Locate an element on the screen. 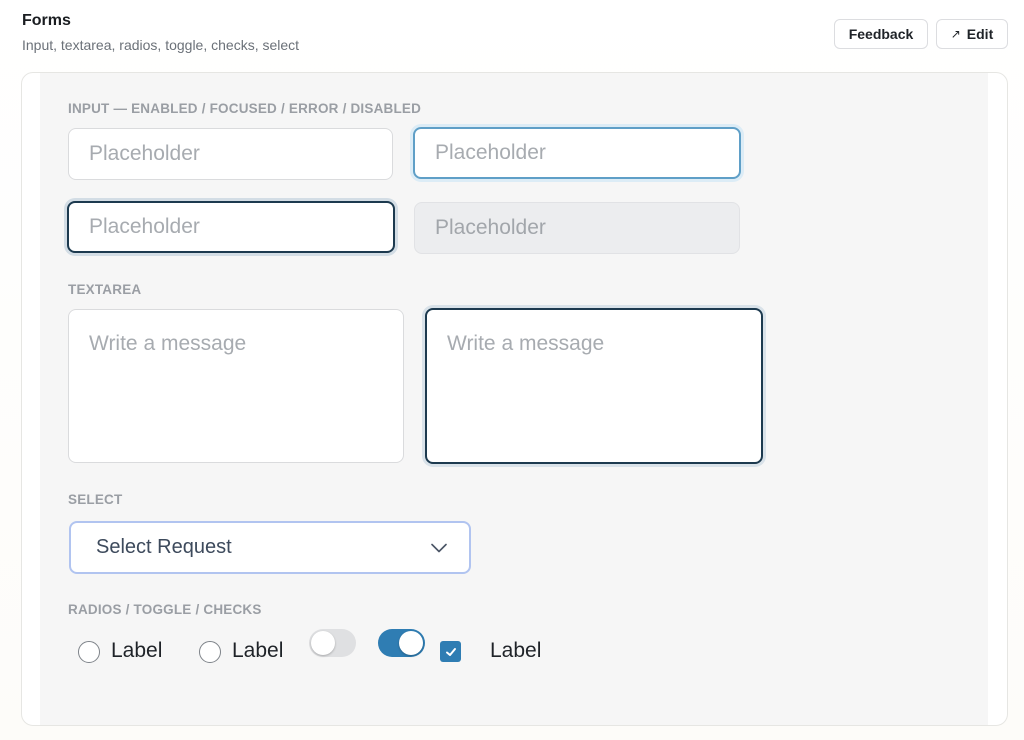  select-section-label: SELECT is located at coordinates (95, 499).